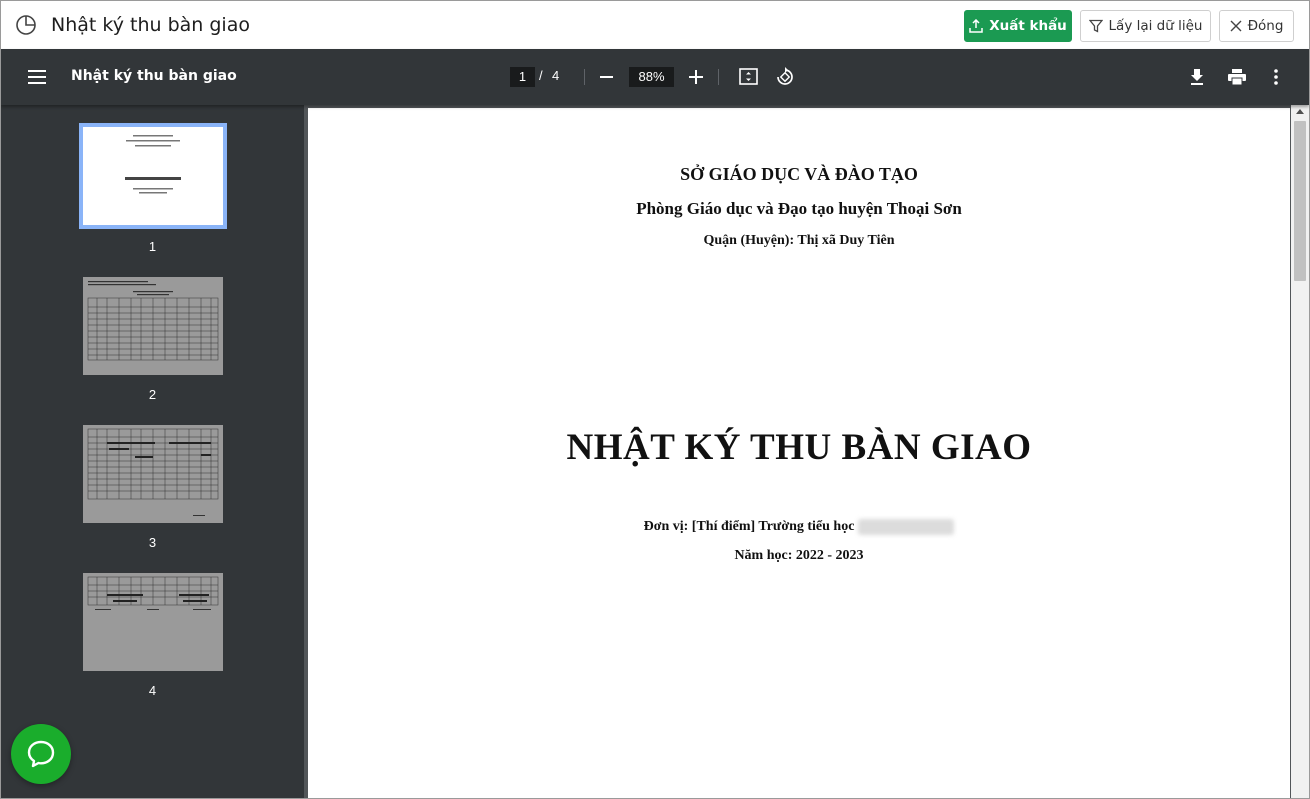 The height and width of the screenshot is (799, 1310). Describe the element at coordinates (522, 77) in the screenshot. I see `page-number-input: 1` at that location.